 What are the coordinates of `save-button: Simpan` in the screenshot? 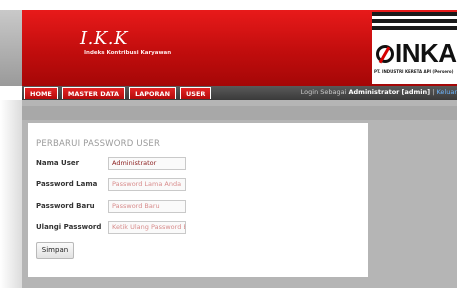 It's located at (55, 250).